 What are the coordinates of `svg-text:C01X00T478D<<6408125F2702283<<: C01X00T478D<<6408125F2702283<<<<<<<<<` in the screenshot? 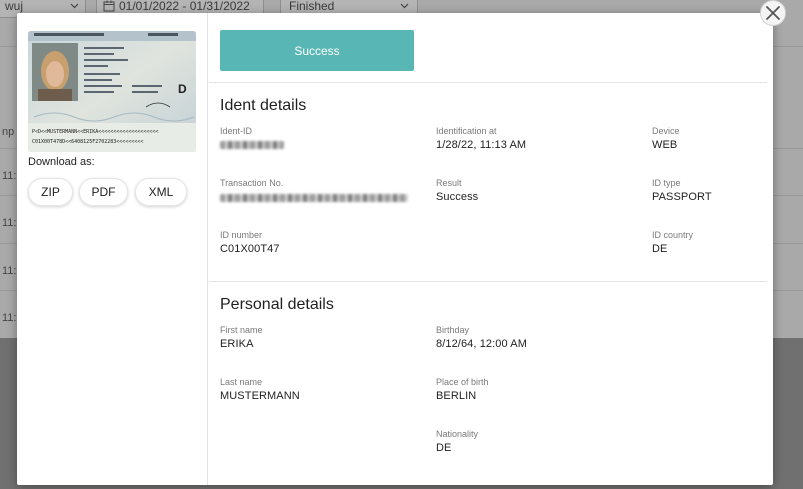 It's located at (87, 142).